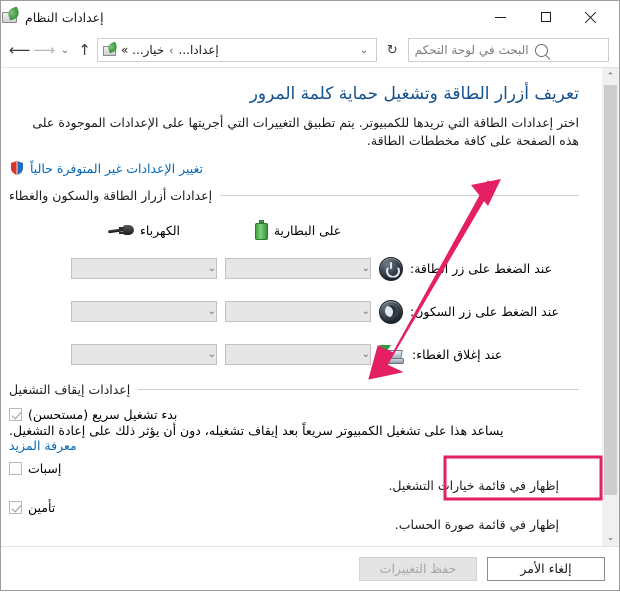  I want to click on shutdown-section-header: إعدادات إيقاف التشغيل, so click(294, 389).